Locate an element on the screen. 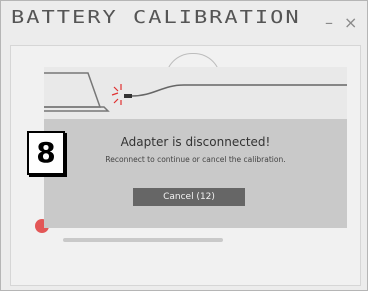  title-bar: BATTERY CALIBRATION – × is located at coordinates (184, 21).